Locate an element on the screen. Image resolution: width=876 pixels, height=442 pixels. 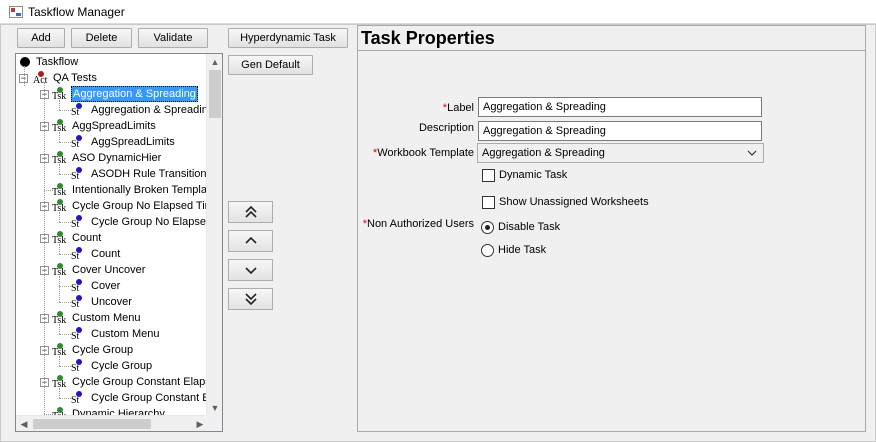
tree-task-item: Tsk Aggregation & Spreading is located at coordinates (125, 94).